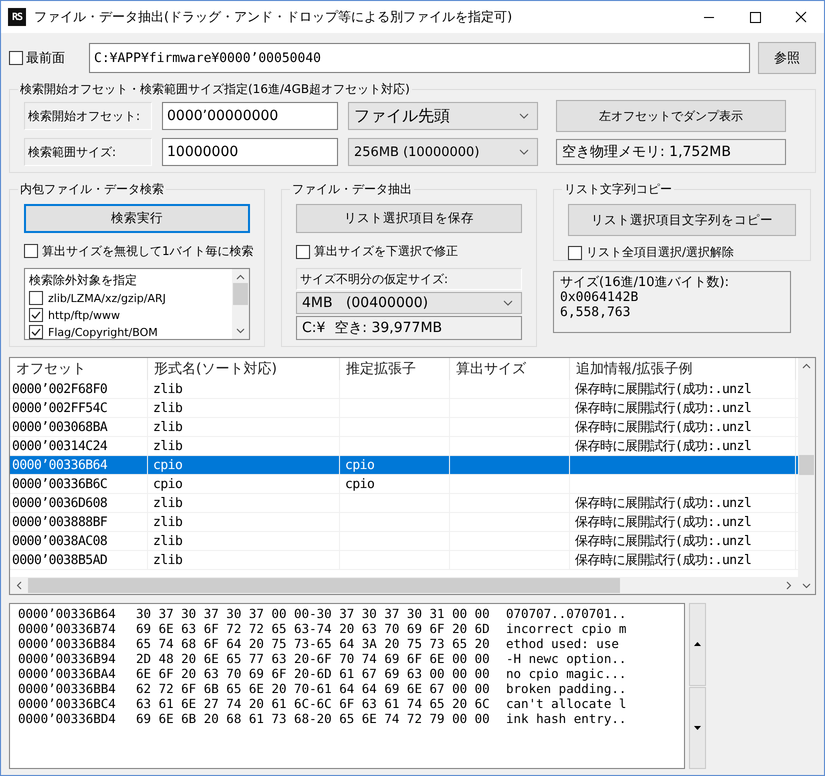  I want to click on table-row: 0000’003068BA zlib 保存時に展開試行(成功:.unzl, so click(404, 427).